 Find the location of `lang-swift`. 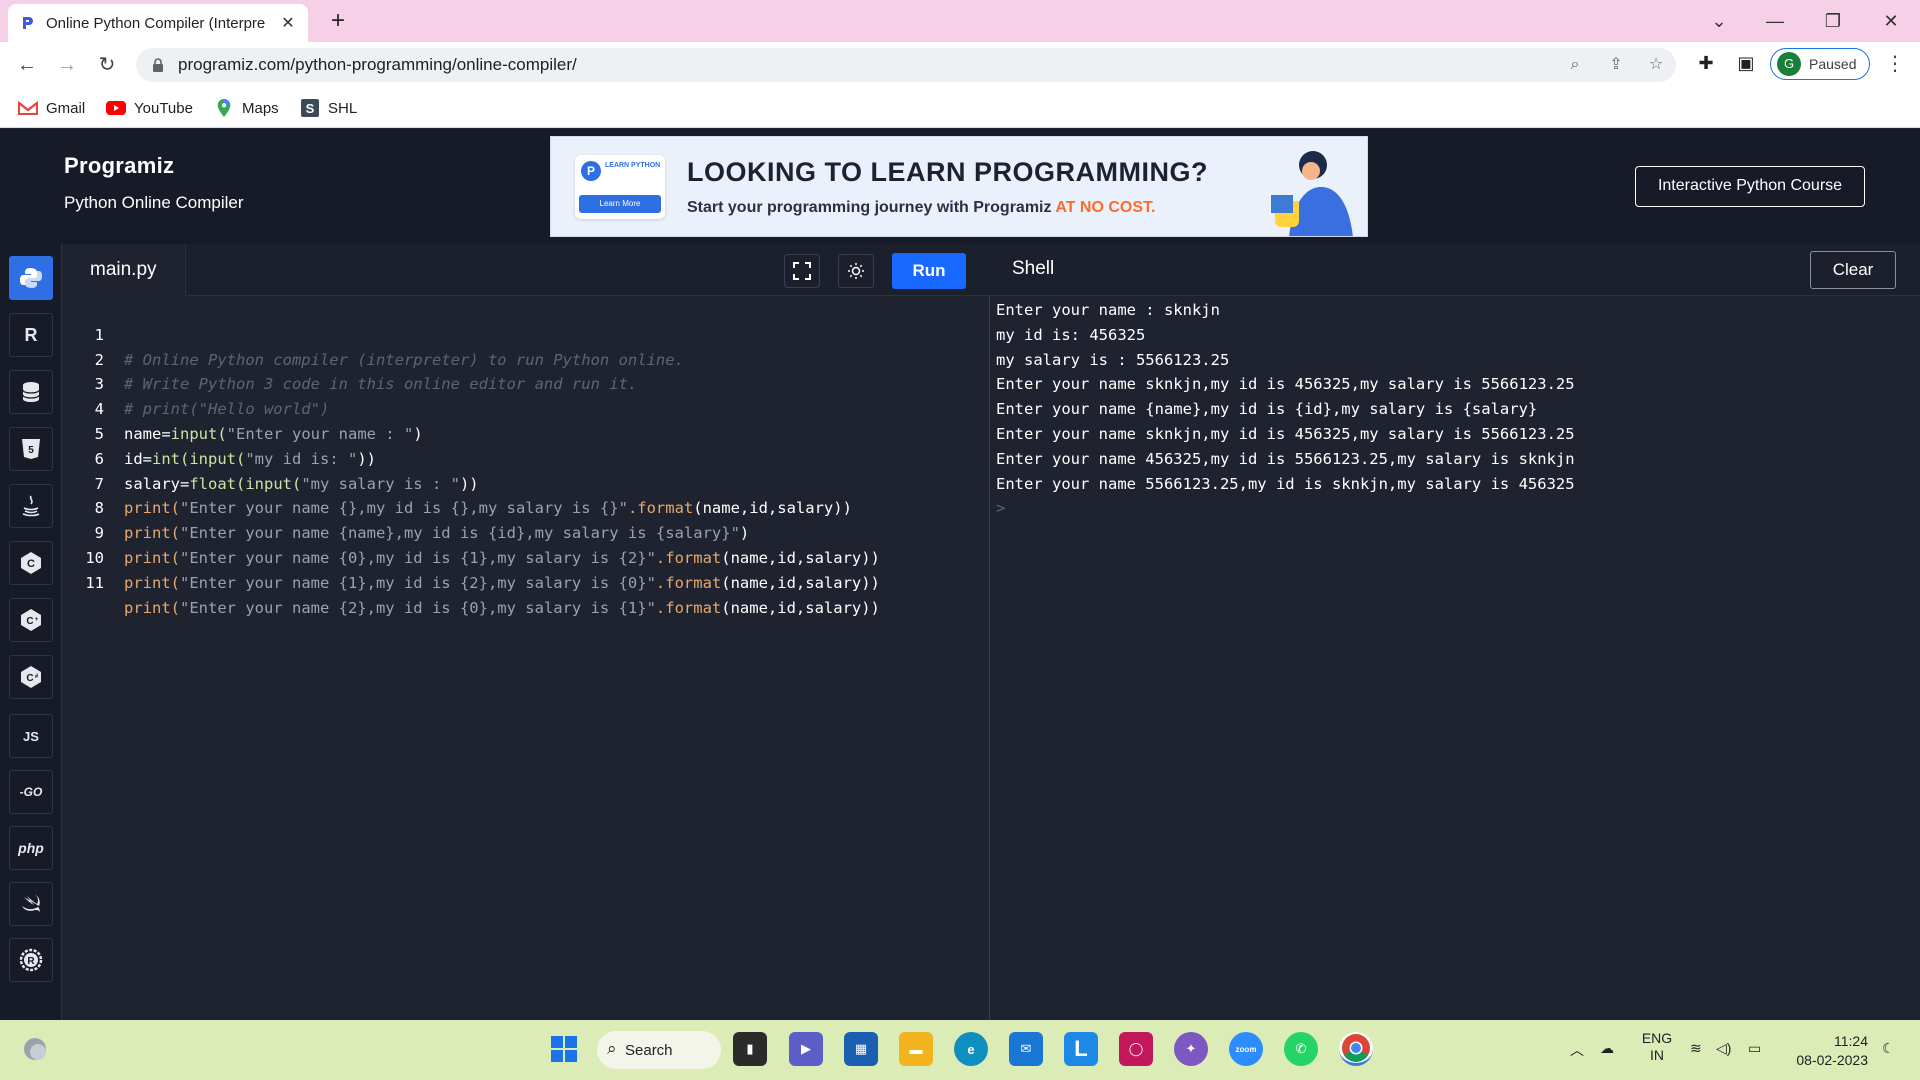

lang-swift is located at coordinates (31, 904).